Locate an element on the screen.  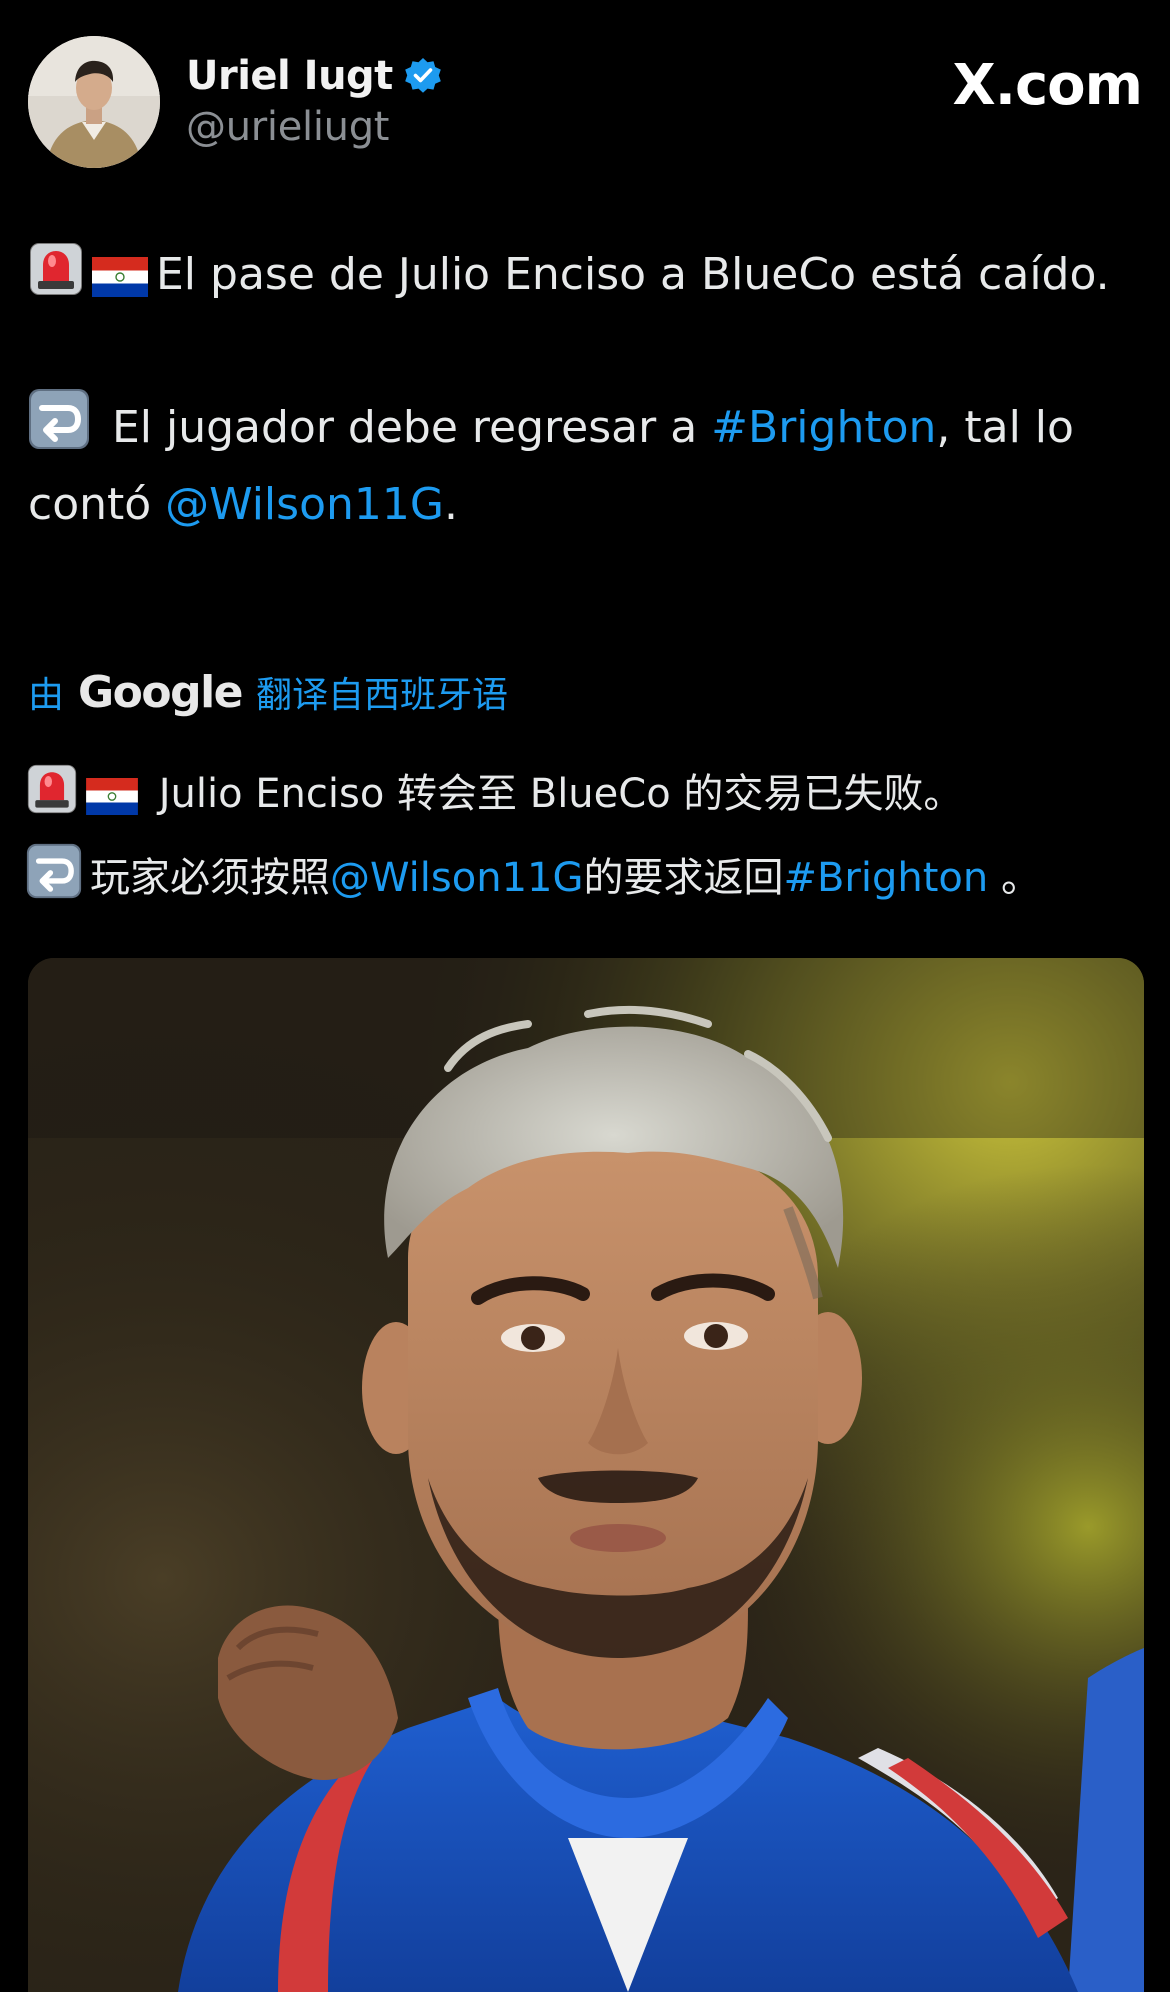
author-names: Uriel Iugt @urieliugt is located at coordinates (314, 99).